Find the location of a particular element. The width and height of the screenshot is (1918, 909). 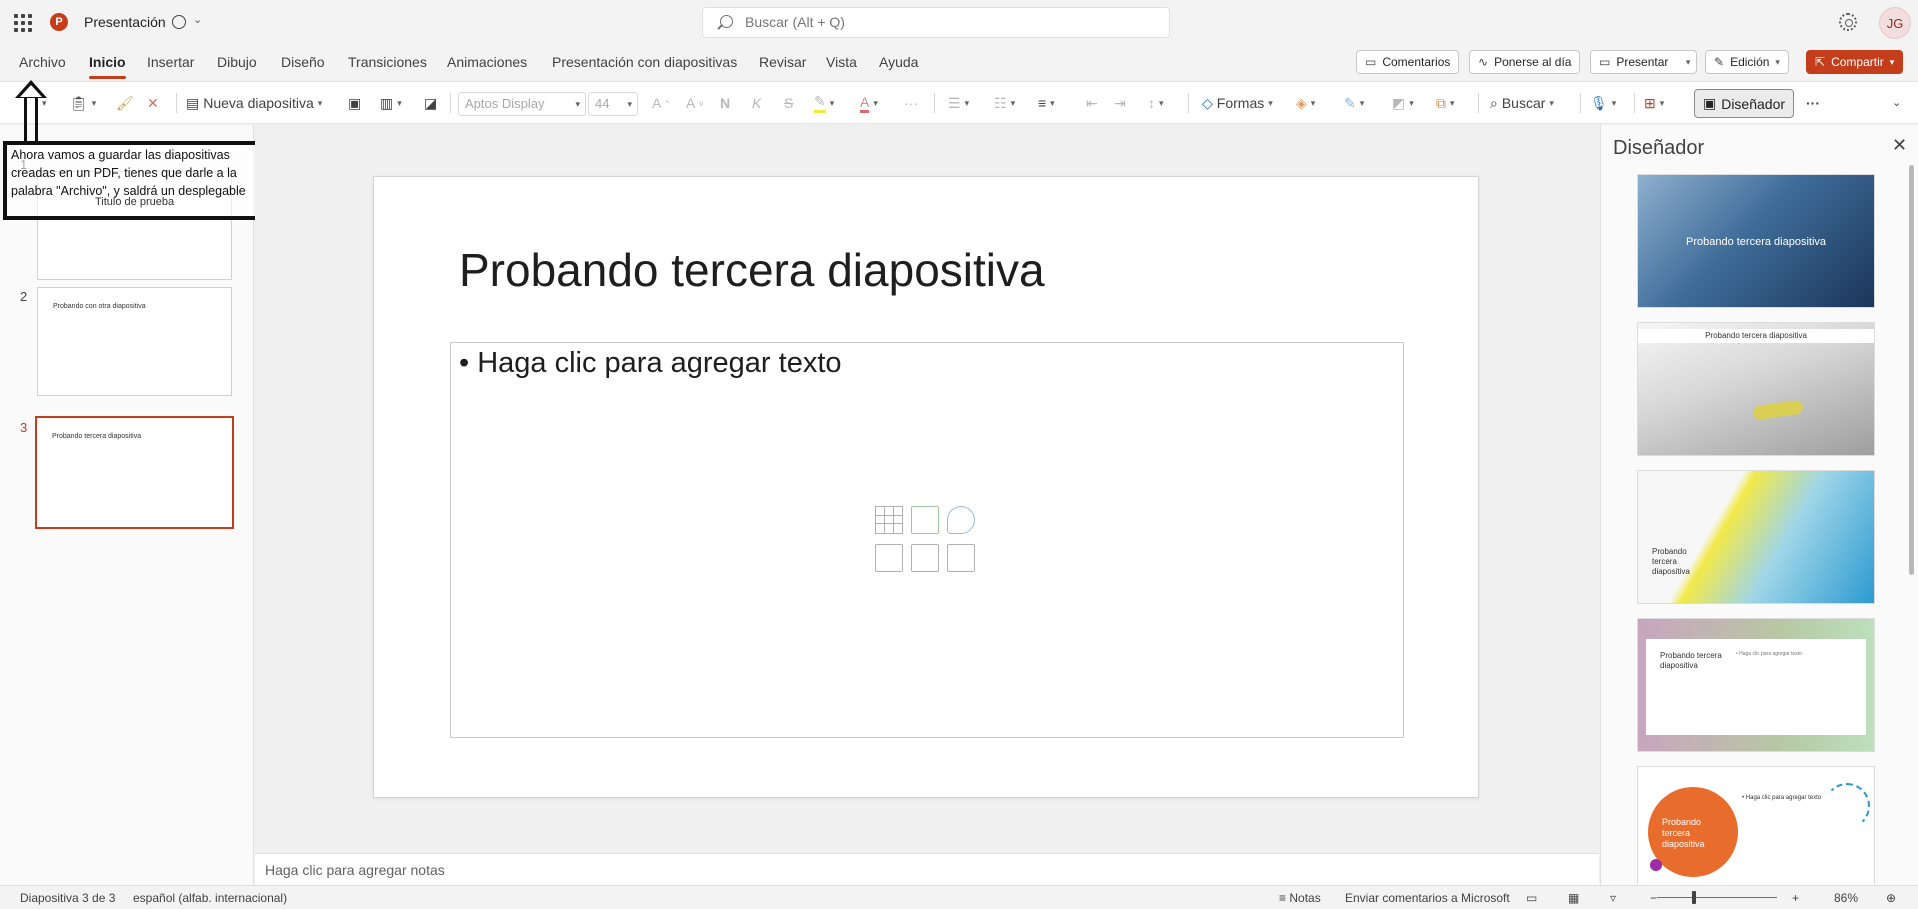

editing-label: Edición is located at coordinates (1750, 62).